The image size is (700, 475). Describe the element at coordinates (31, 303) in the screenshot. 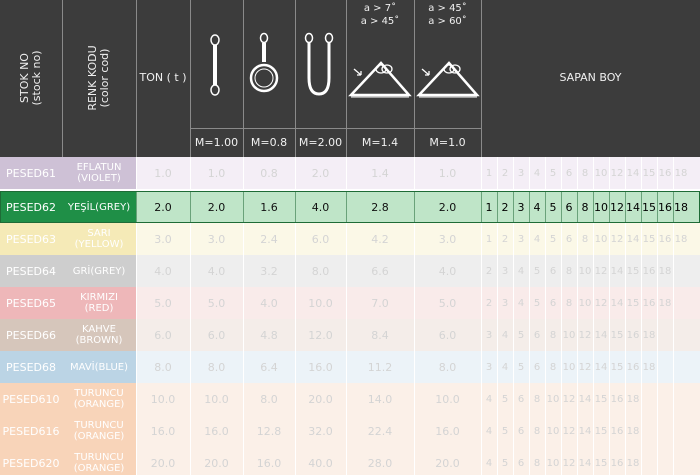

I see `stock-no-cell: PESED65` at that location.